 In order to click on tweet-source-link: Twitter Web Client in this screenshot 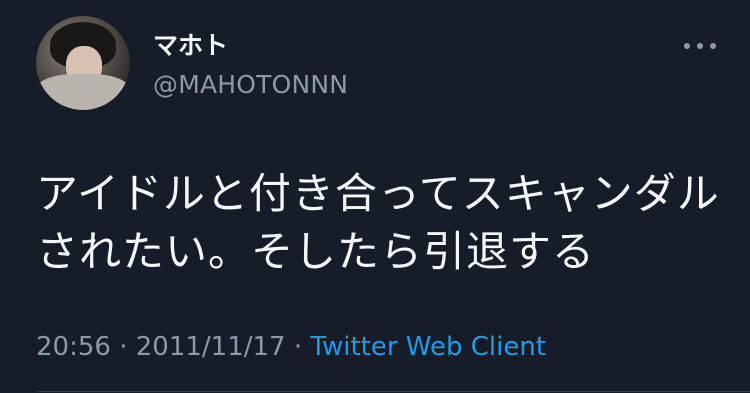, I will do `click(428, 347)`.